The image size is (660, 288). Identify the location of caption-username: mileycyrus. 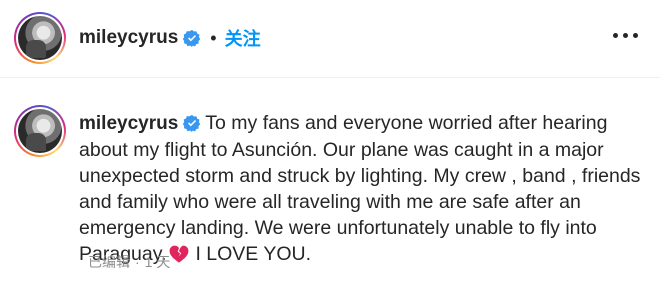
(128, 123).